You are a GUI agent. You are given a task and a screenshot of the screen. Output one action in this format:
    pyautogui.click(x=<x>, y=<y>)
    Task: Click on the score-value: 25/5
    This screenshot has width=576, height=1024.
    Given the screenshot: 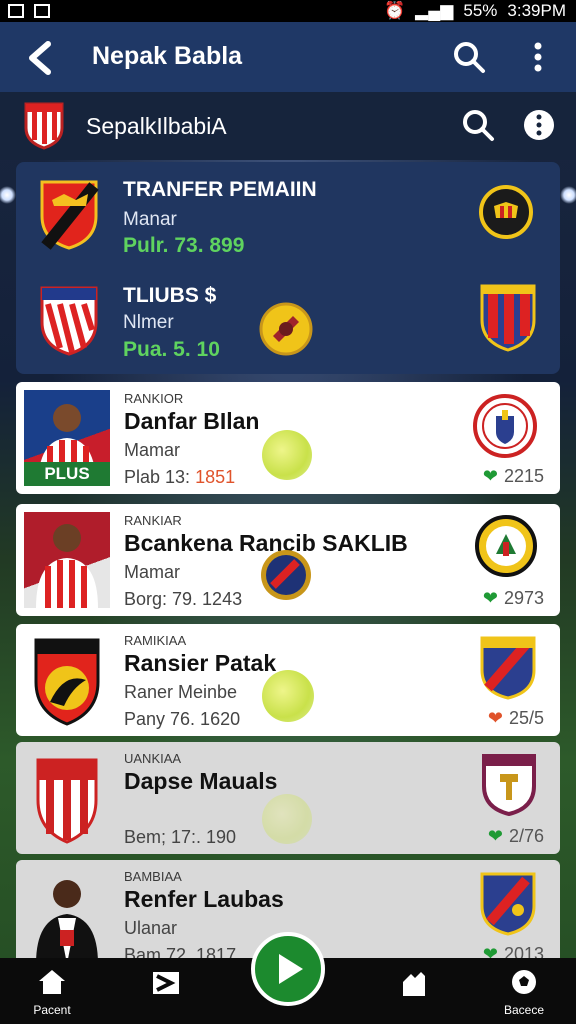 What is the action you would take?
    pyautogui.click(x=526, y=718)
    